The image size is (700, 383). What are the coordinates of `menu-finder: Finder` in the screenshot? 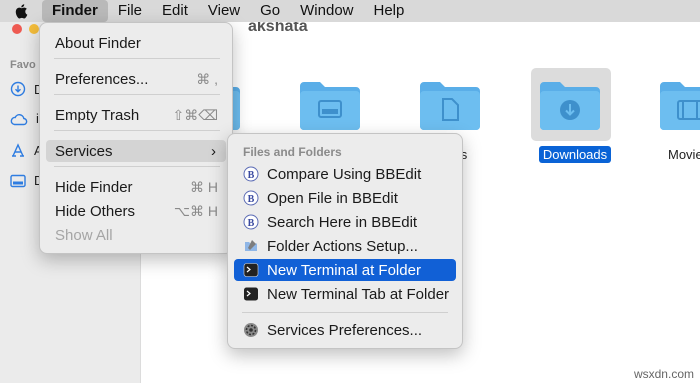 It's located at (75, 11).